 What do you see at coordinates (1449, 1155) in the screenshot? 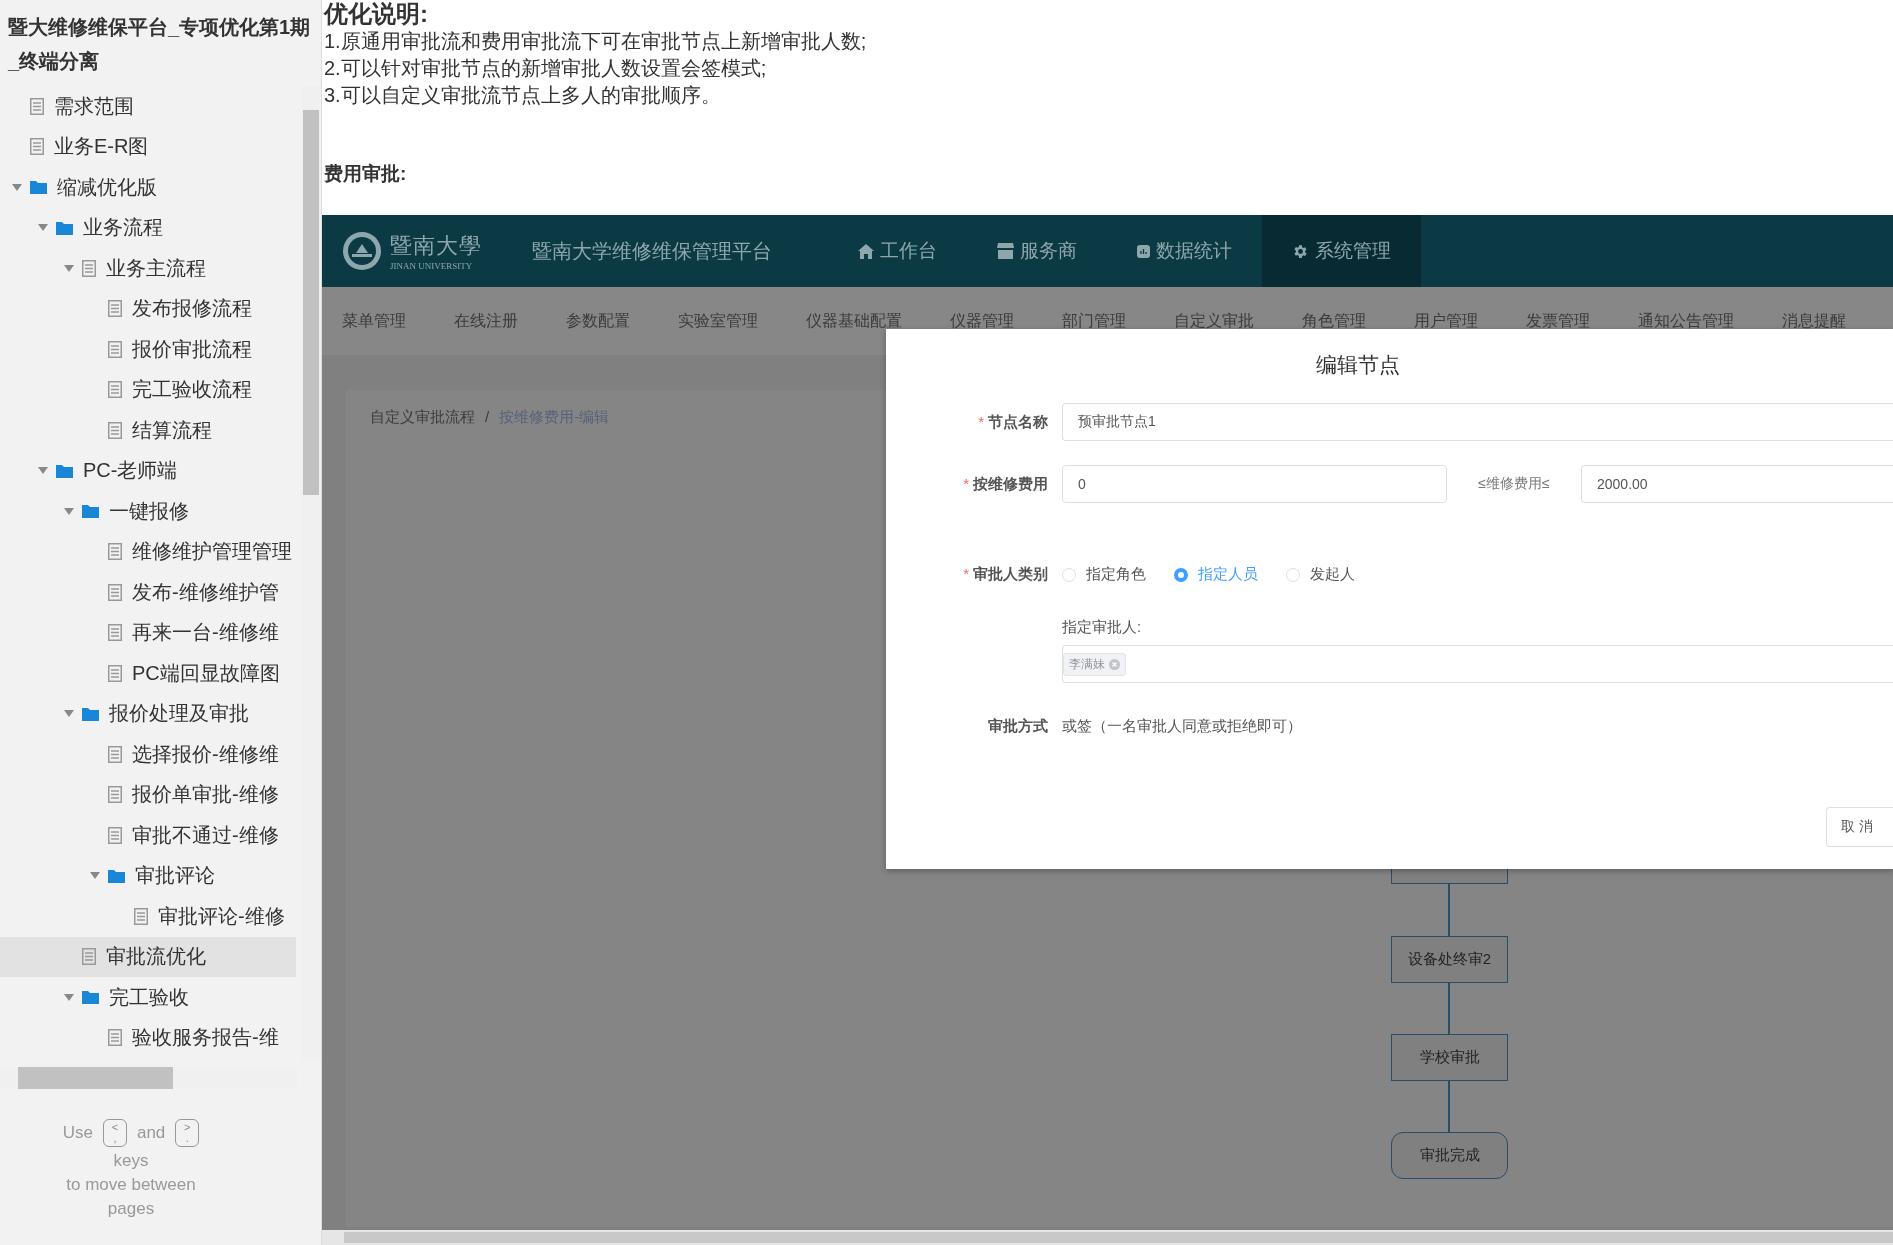
I see `flow-end-node: 审批完成` at bounding box center [1449, 1155].